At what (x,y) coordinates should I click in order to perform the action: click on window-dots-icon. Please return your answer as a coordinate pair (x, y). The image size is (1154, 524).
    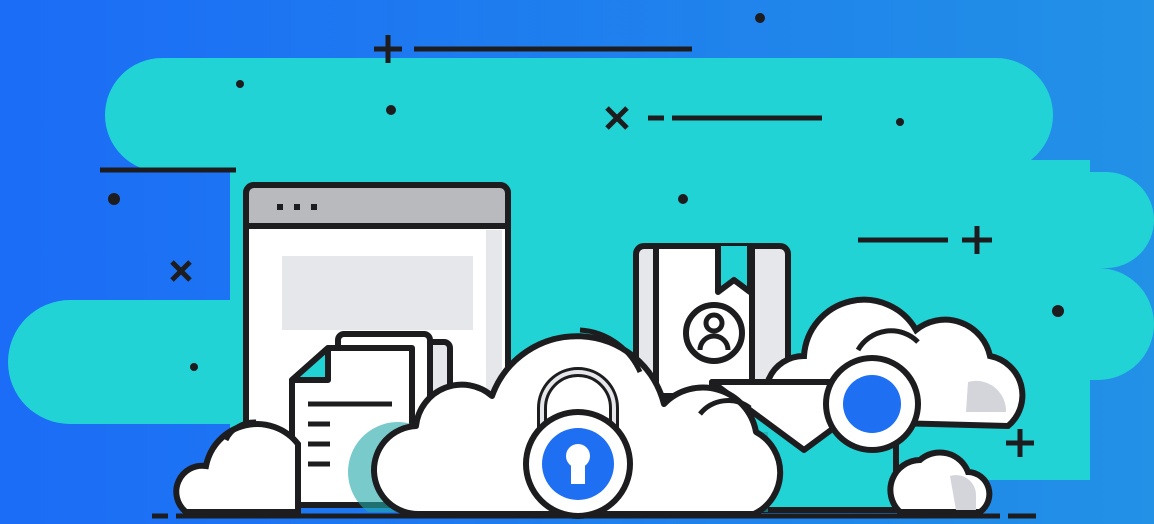
    Looking at the image, I should click on (297, 207).